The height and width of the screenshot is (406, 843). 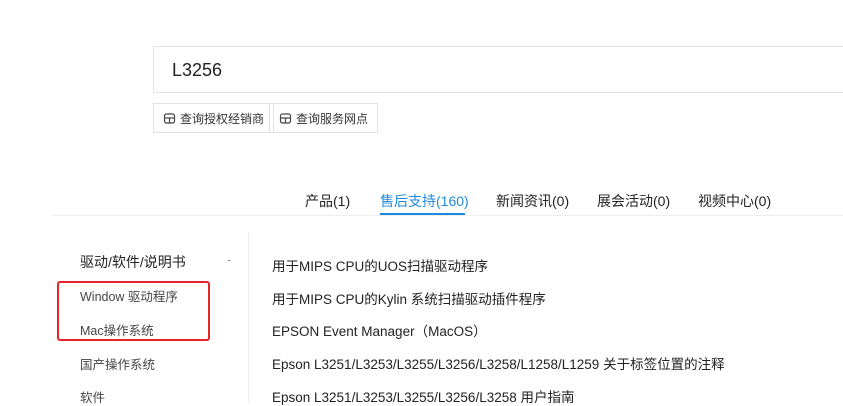 What do you see at coordinates (117, 363) in the screenshot?
I see `sidebar-item-domestic-os: 国产操作系统` at bounding box center [117, 363].